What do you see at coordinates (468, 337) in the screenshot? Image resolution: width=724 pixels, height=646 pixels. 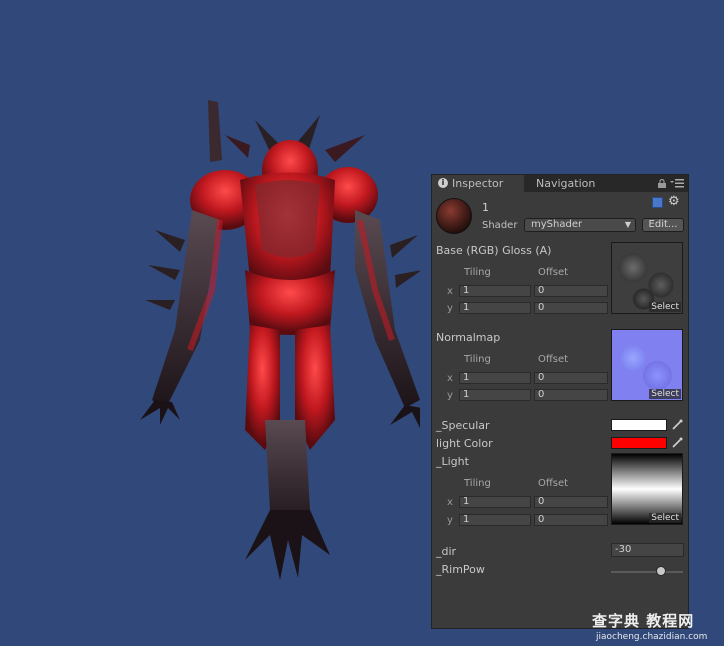 I see `normalmap-label: Normalmap` at bounding box center [468, 337].